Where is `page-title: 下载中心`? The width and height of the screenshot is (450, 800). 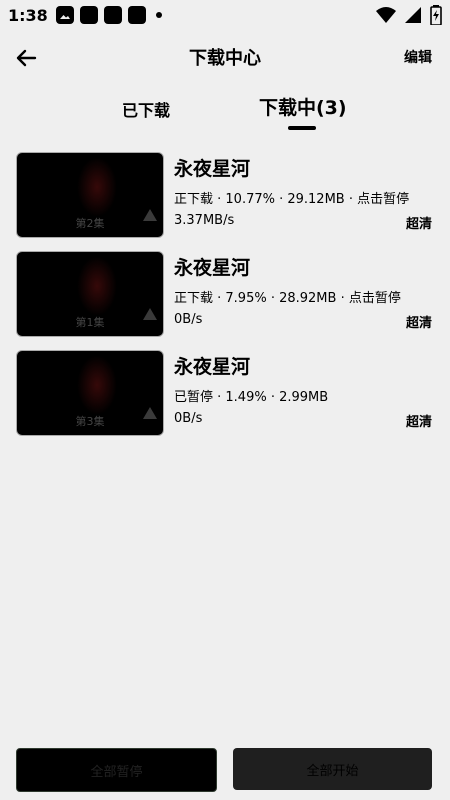
page-title: 下载中心 is located at coordinates (225, 58).